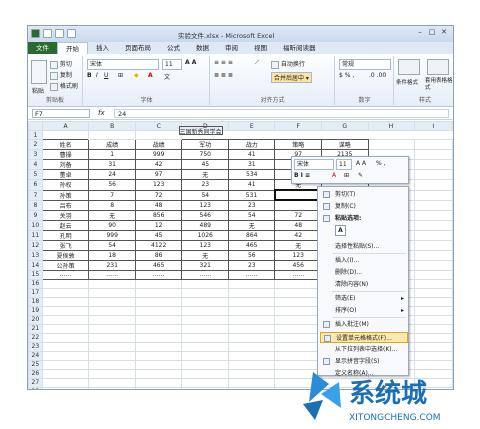  I want to click on cell: 曹操, so click(65, 154).